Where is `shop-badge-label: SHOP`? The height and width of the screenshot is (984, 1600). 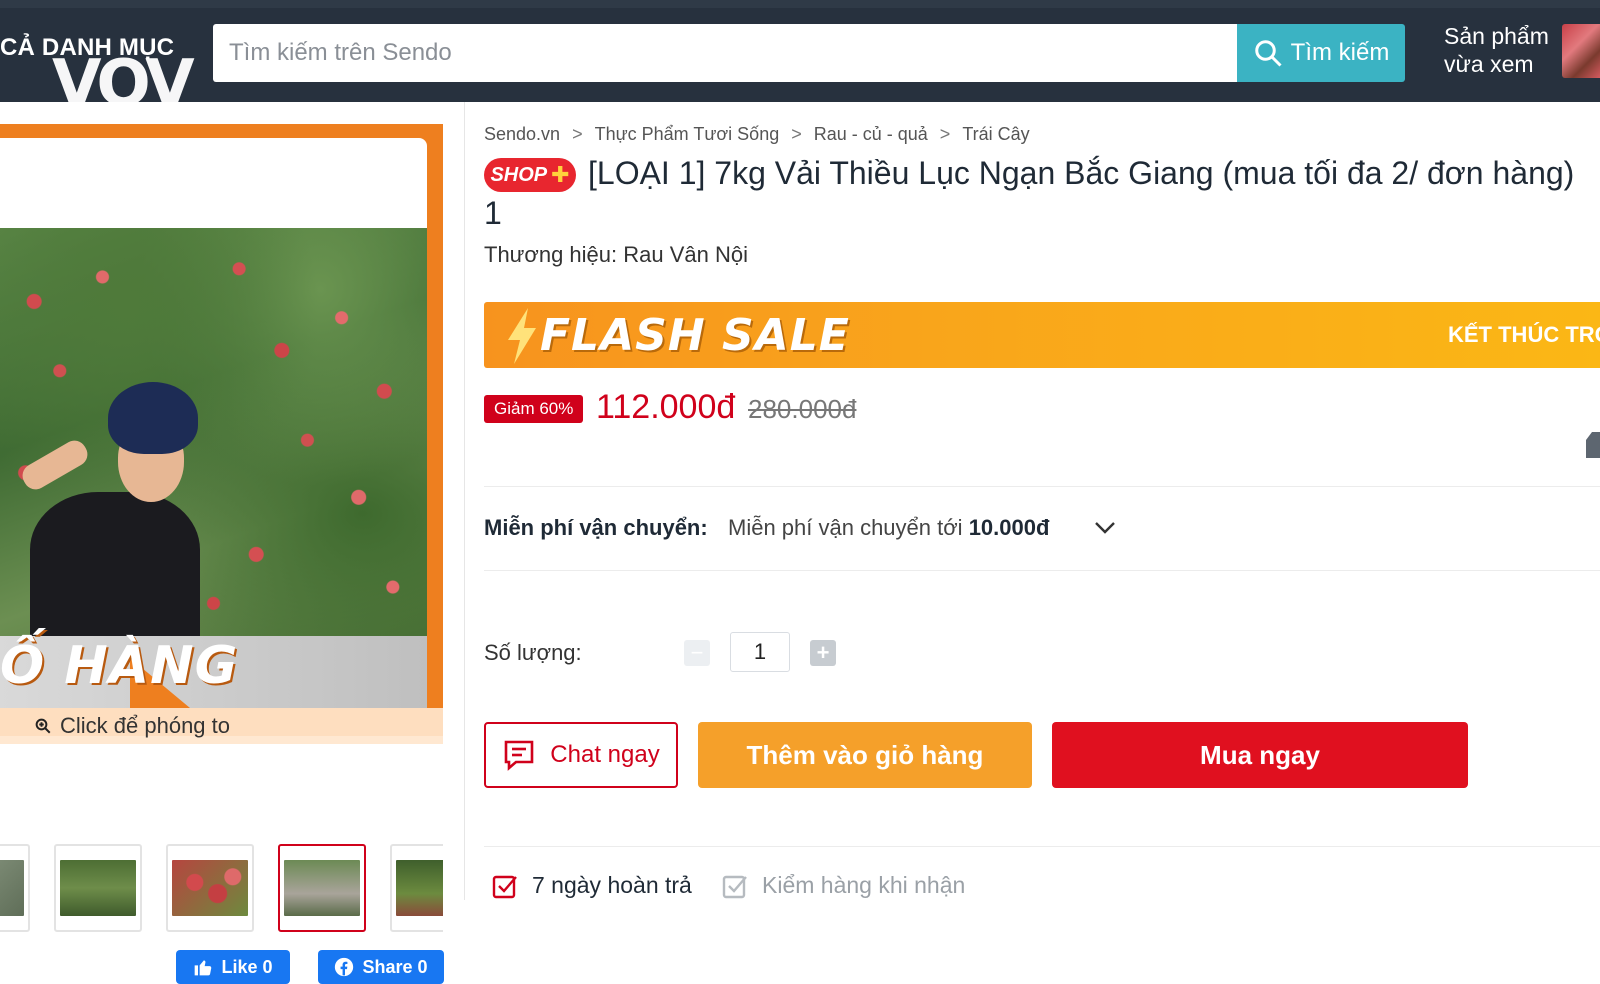
shop-badge-label: SHOP is located at coordinates (519, 174).